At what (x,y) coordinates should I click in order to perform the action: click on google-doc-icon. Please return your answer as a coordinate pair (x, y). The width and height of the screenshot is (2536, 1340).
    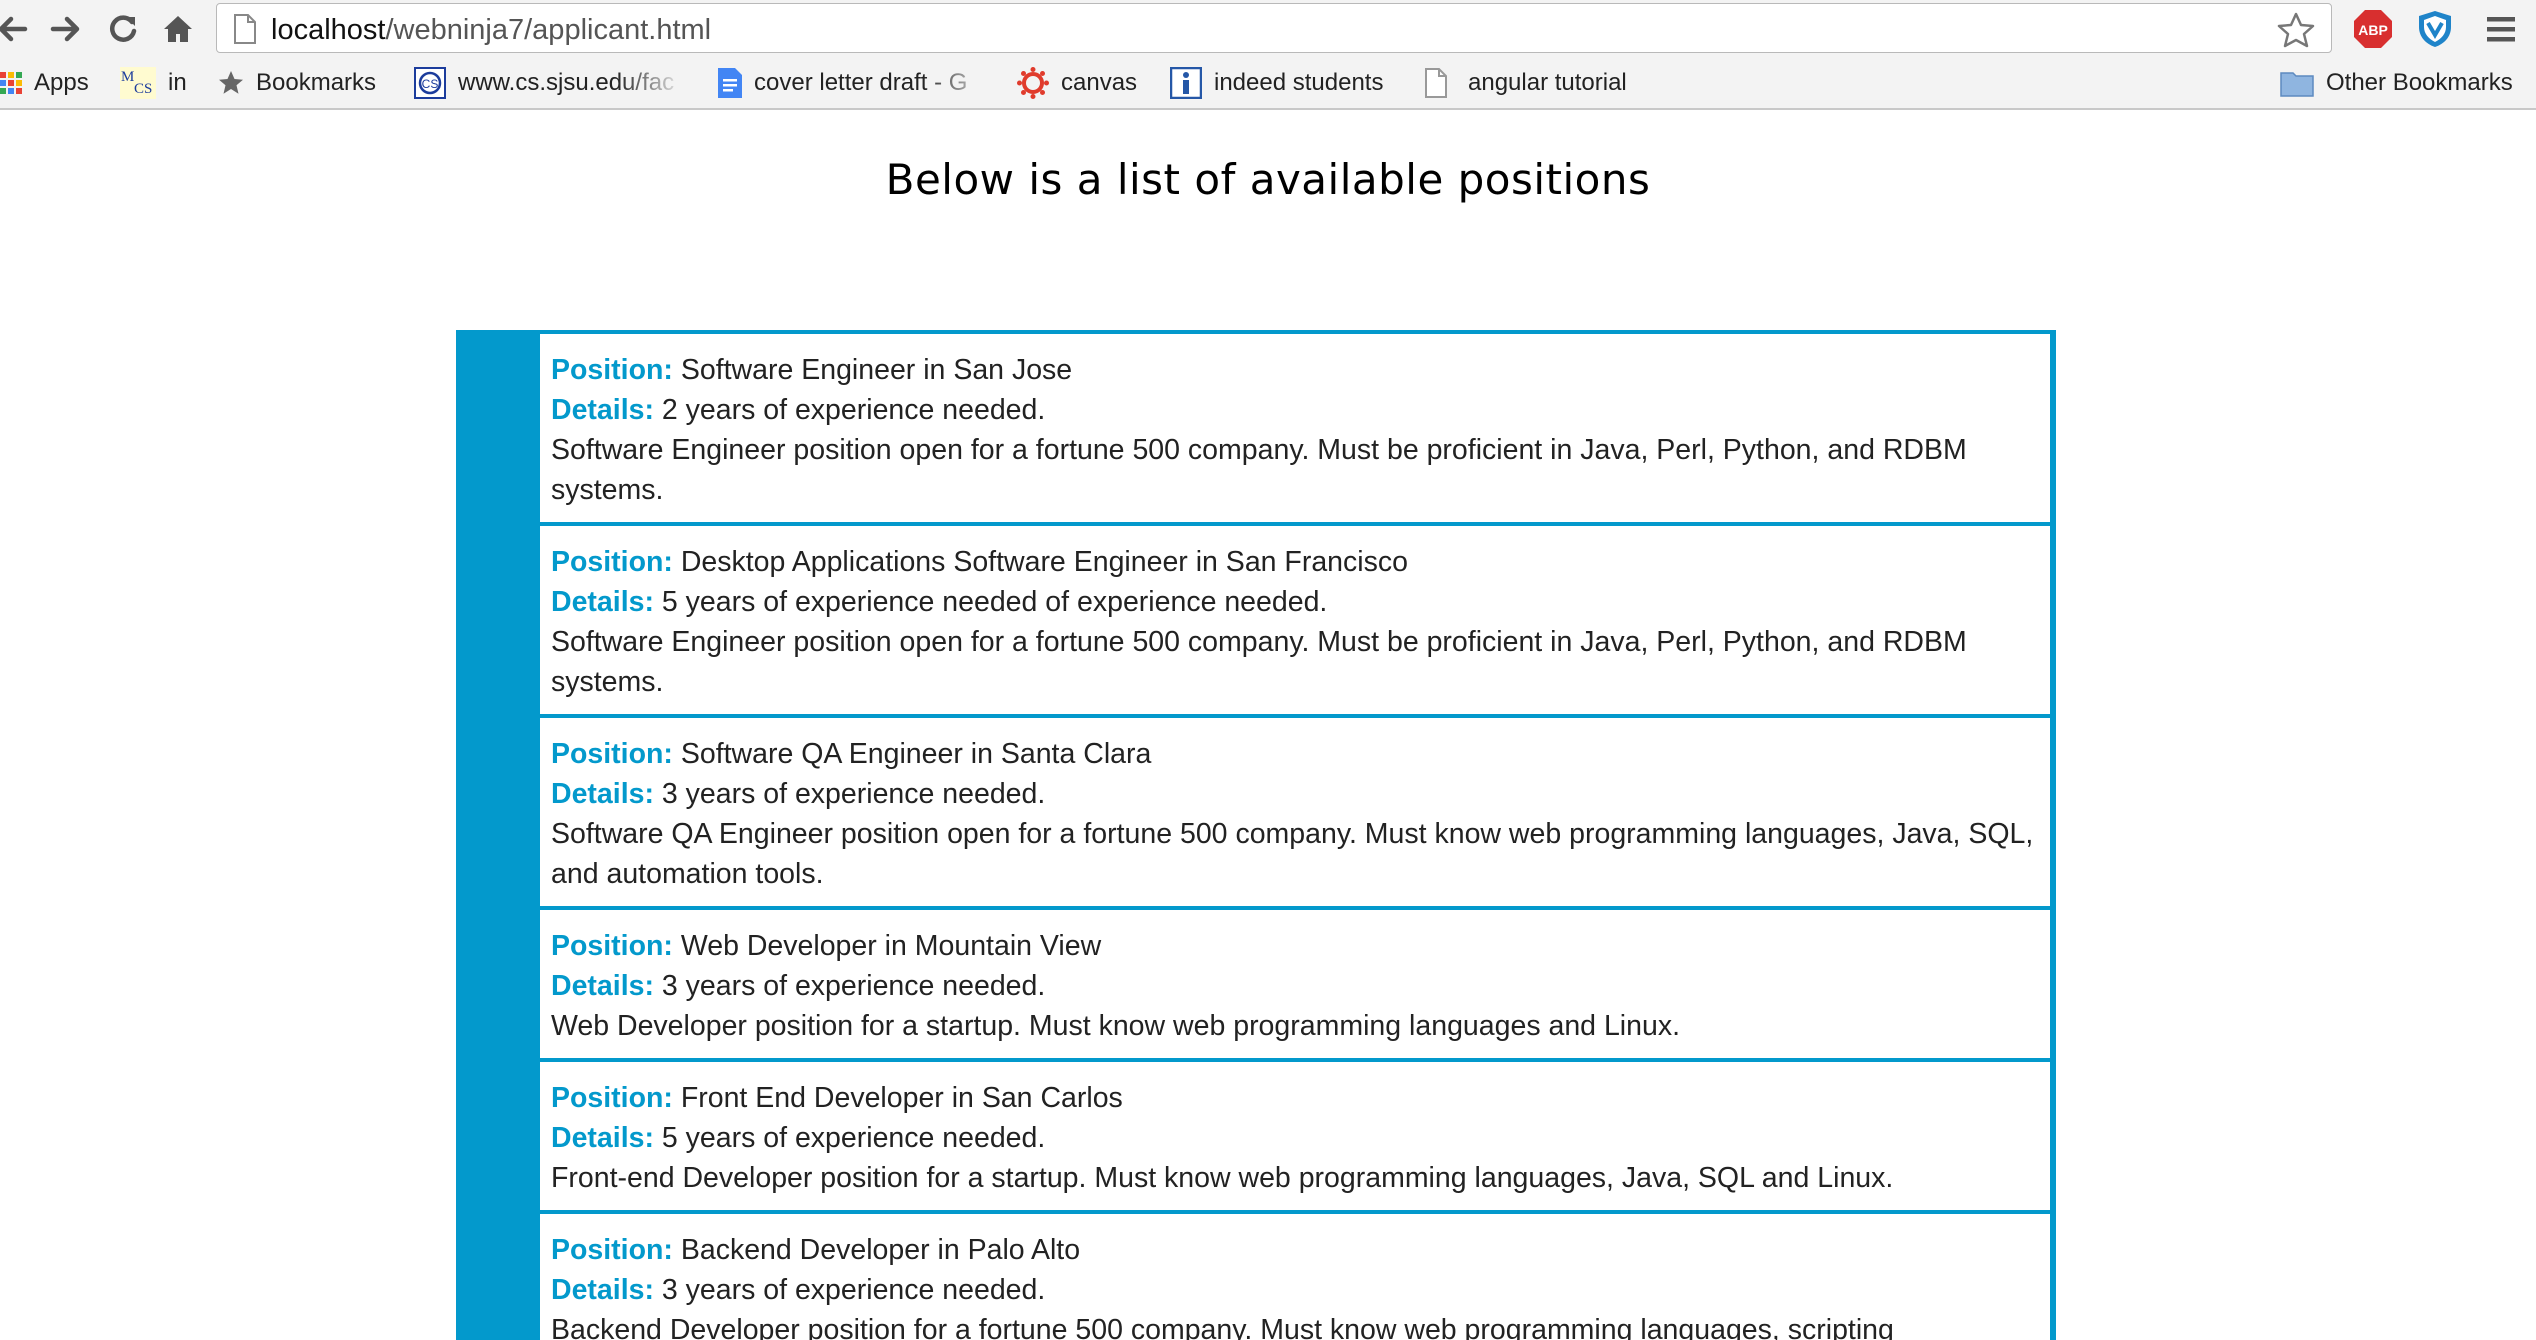
    Looking at the image, I should click on (730, 83).